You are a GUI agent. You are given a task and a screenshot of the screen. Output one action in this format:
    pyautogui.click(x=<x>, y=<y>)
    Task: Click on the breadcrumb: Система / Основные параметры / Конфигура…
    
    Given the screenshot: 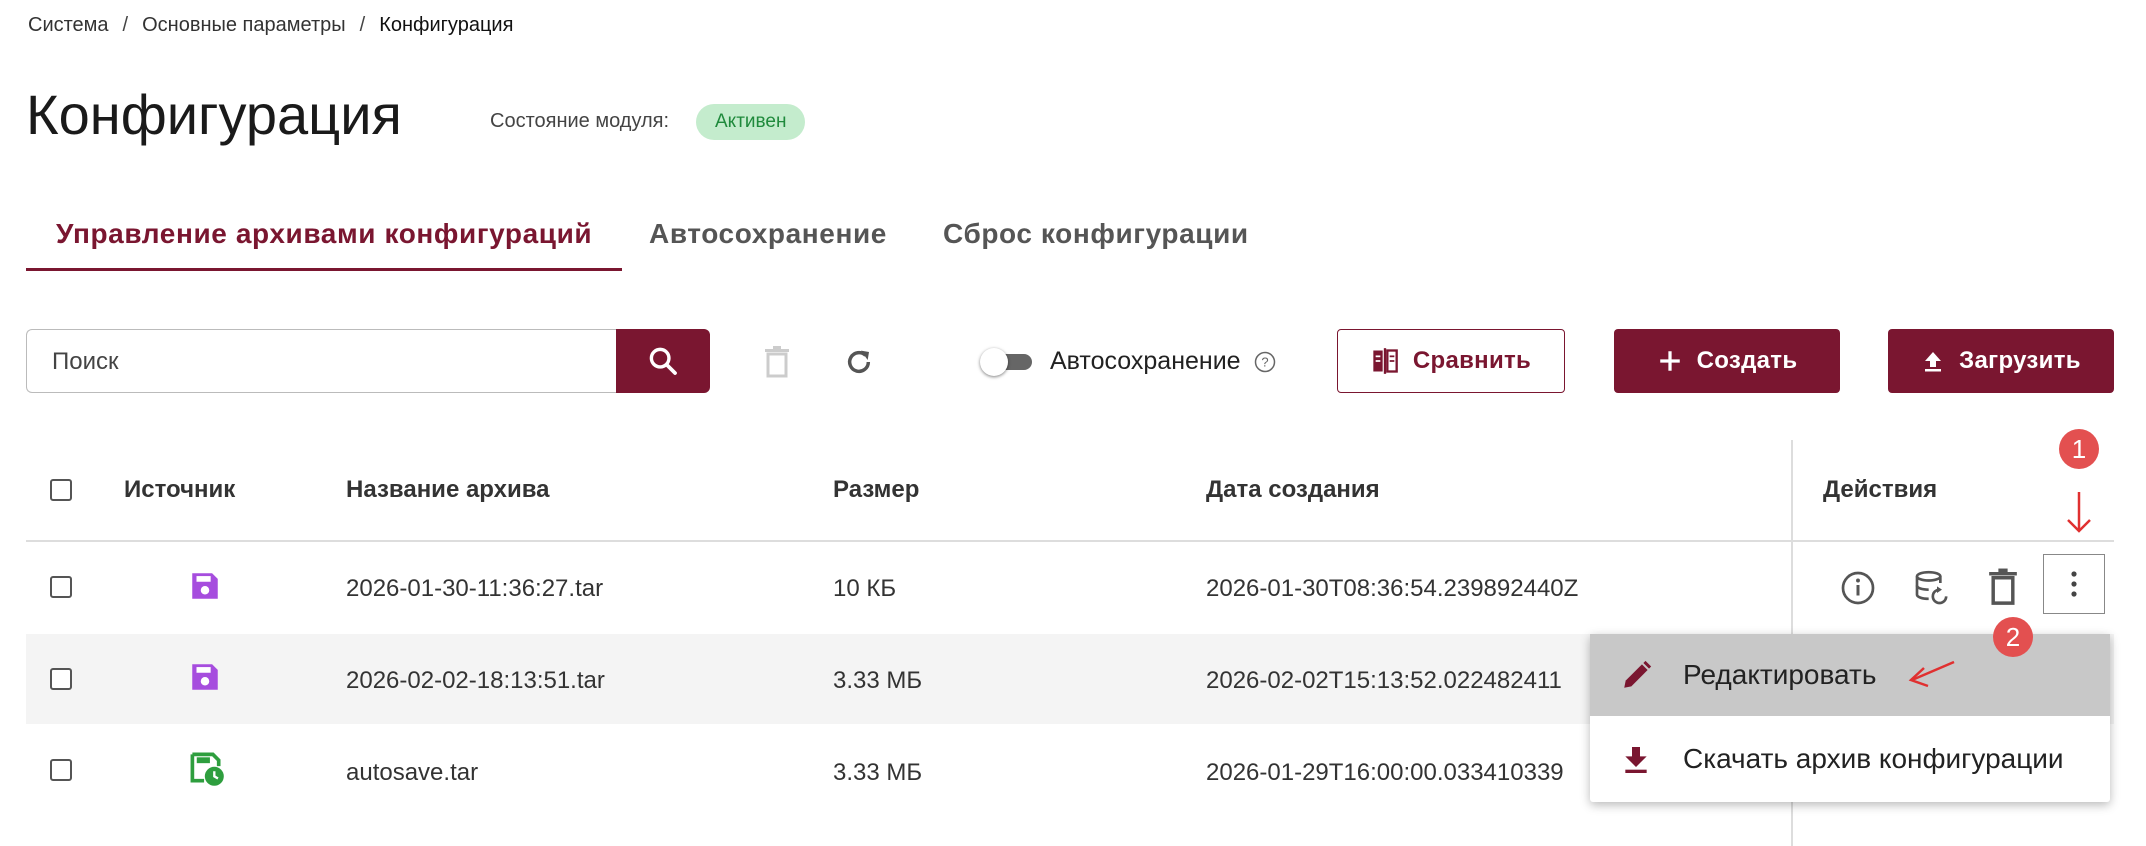 What is the action you would take?
    pyautogui.click(x=270, y=25)
    